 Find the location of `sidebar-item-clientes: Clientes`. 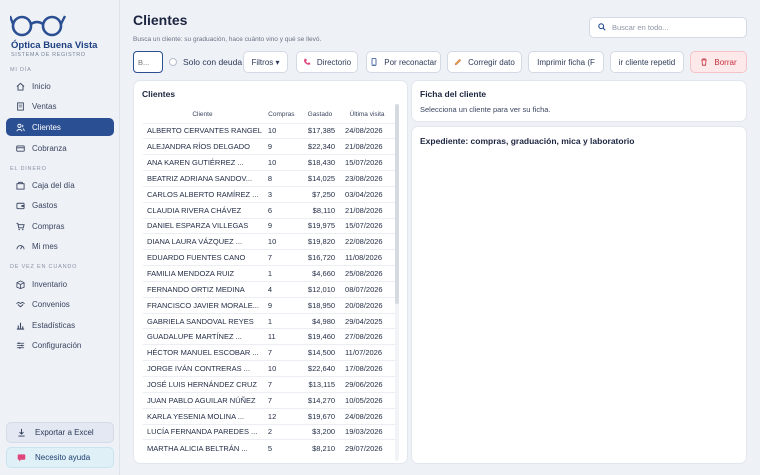

sidebar-item-clientes: Clientes is located at coordinates (60, 127).